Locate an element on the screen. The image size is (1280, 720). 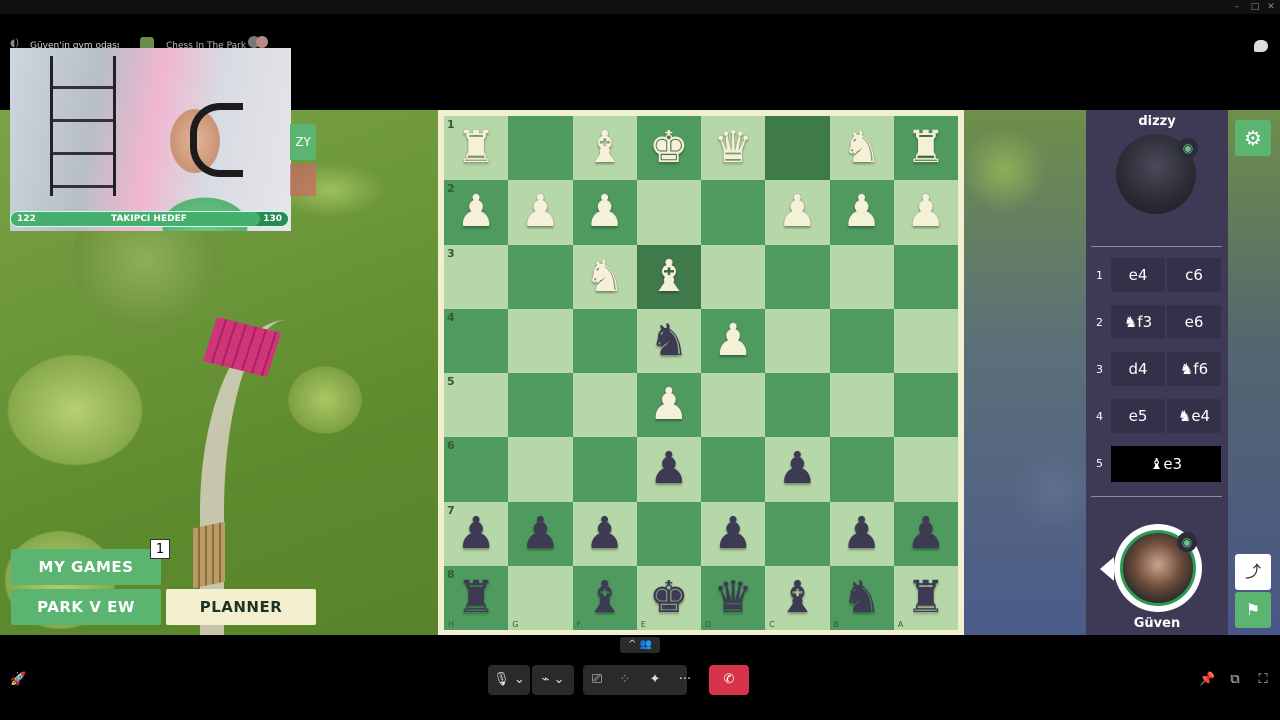
square: A ♜ is located at coordinates (925, 597).